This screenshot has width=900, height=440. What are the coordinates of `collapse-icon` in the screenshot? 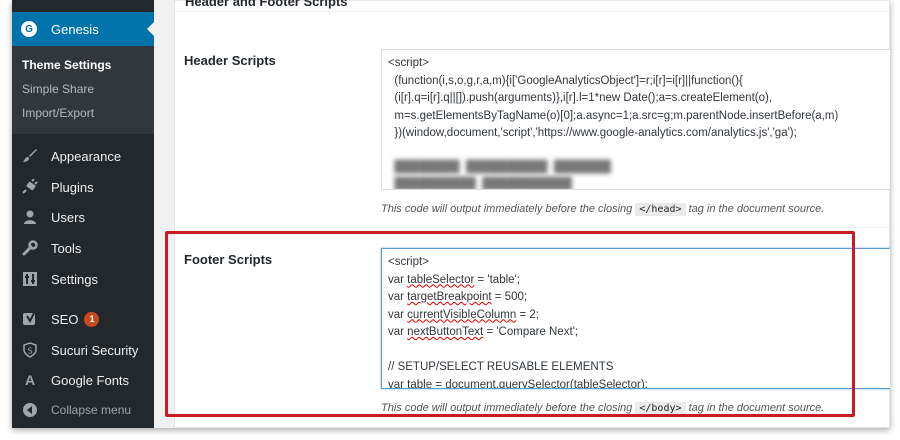 It's located at (30, 410).